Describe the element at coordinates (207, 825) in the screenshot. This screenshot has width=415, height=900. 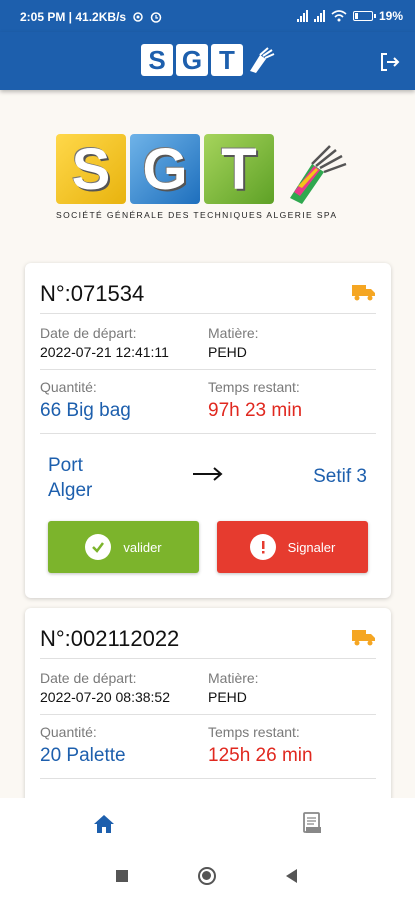
I see `bottom-navigation` at that location.